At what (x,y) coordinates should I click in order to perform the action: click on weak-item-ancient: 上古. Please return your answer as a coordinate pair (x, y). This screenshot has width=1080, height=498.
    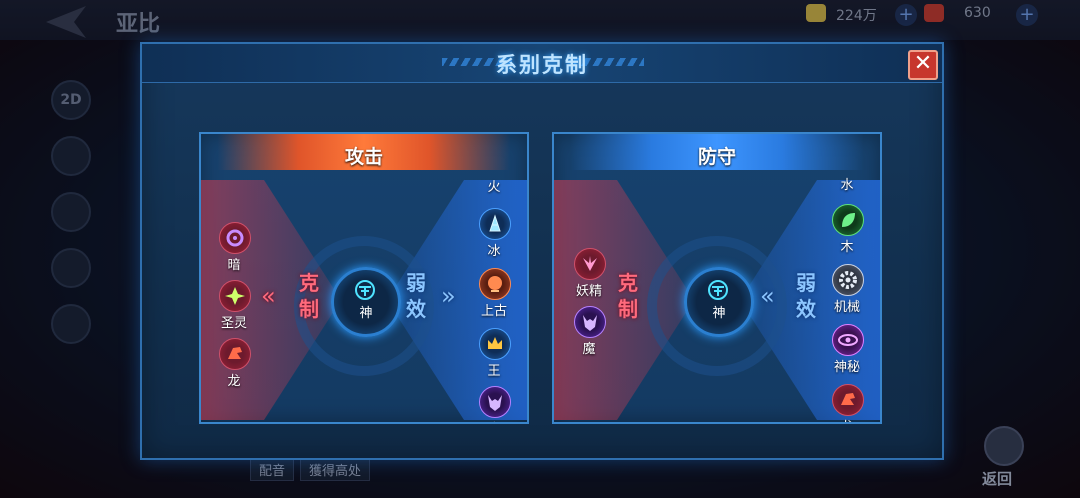
    Looking at the image, I should click on (494, 295).